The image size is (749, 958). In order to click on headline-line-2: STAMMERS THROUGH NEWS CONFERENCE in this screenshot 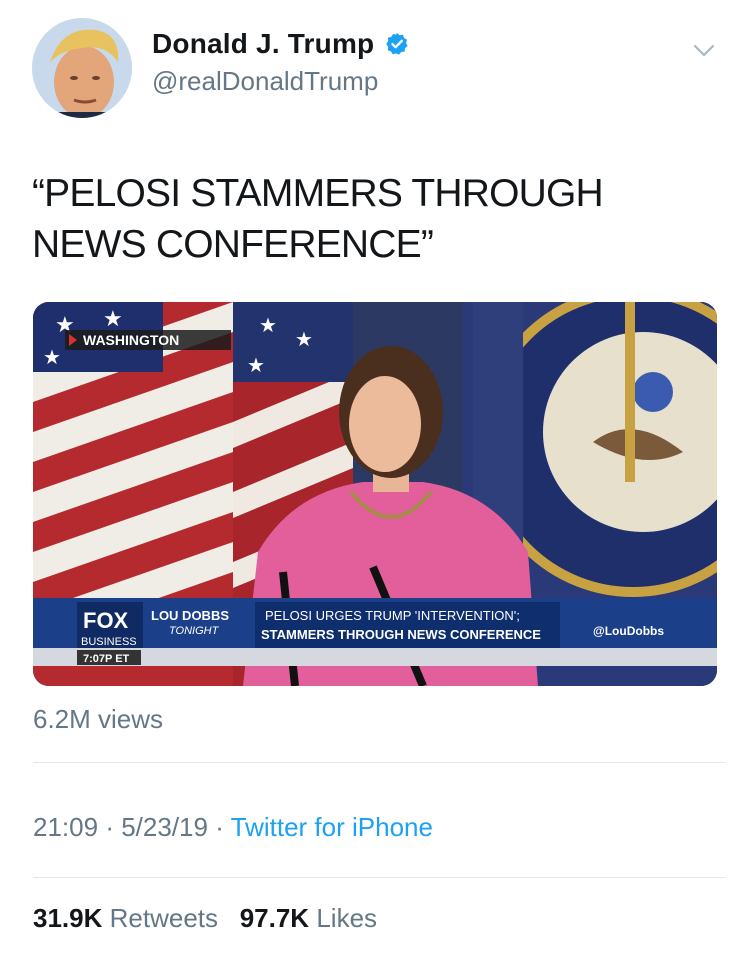, I will do `click(401, 634)`.